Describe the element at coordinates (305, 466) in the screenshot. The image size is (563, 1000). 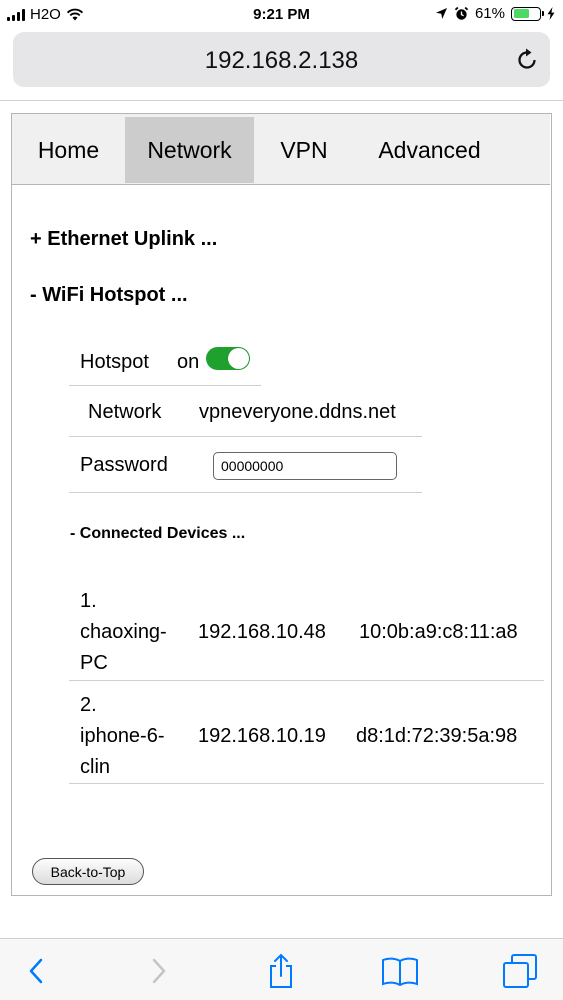
I see `password-field` at that location.